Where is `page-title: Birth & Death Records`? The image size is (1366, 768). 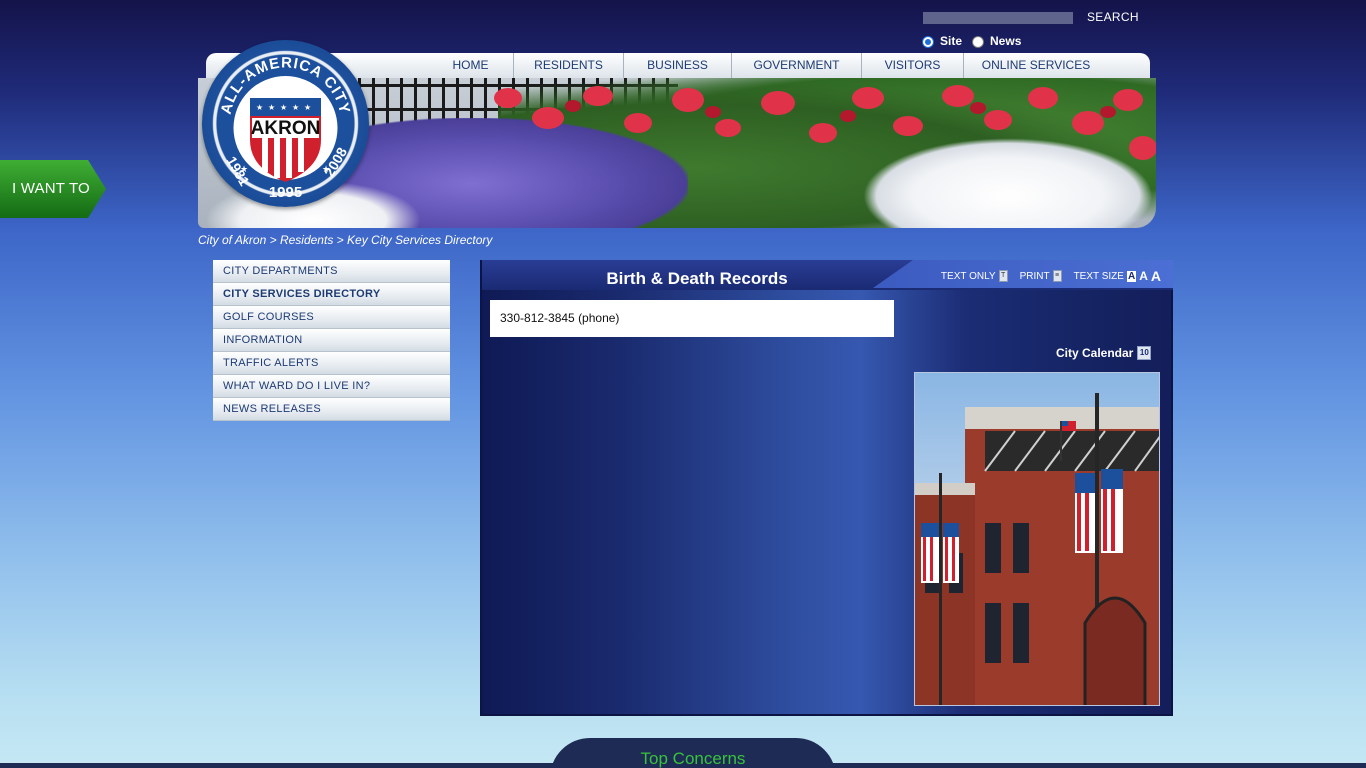 page-title: Birth & Death Records is located at coordinates (697, 278).